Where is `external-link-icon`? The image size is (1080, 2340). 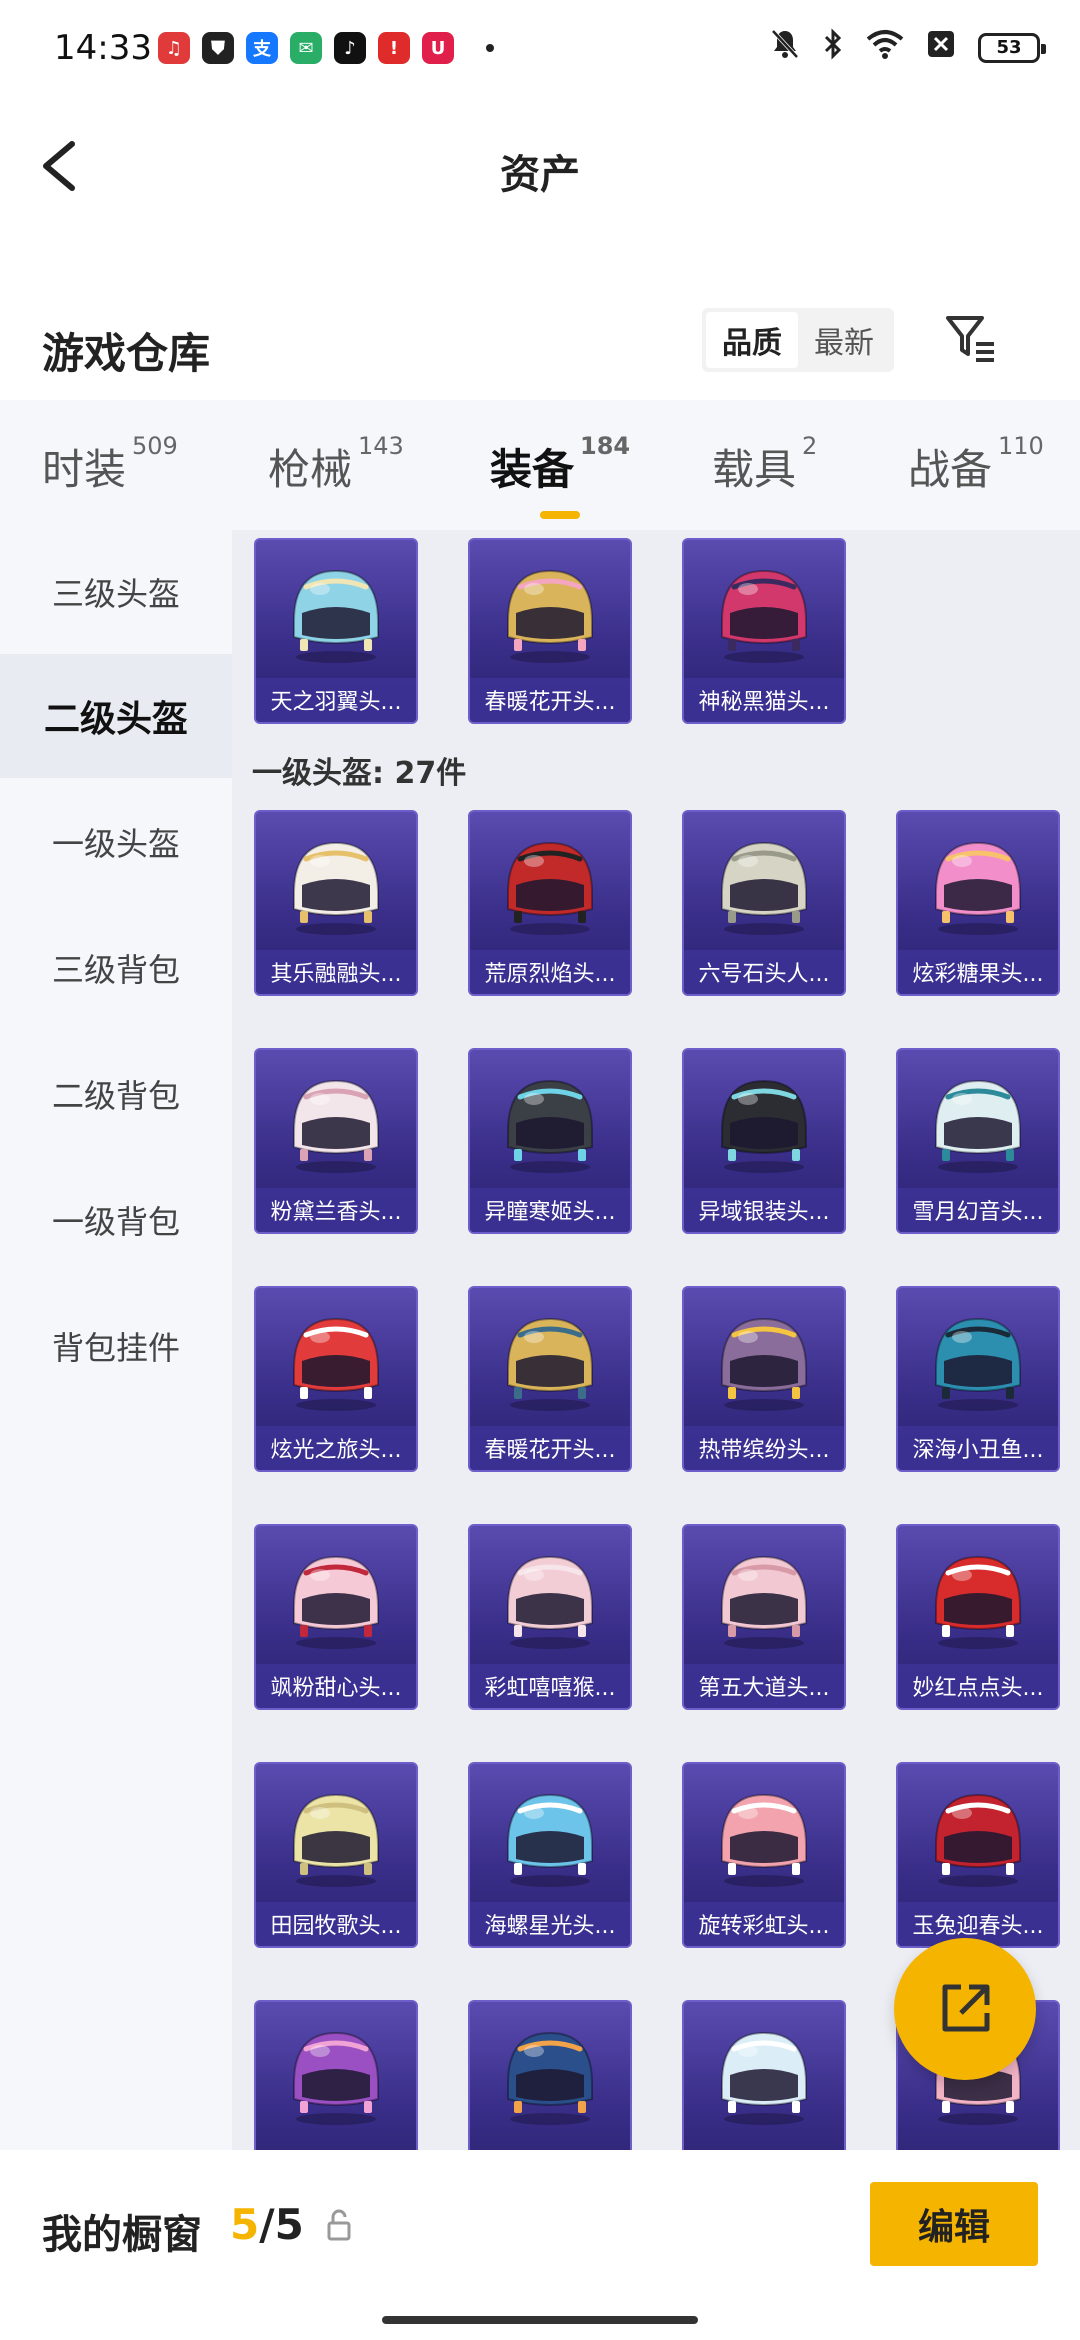 external-link-icon is located at coordinates (966, 2008).